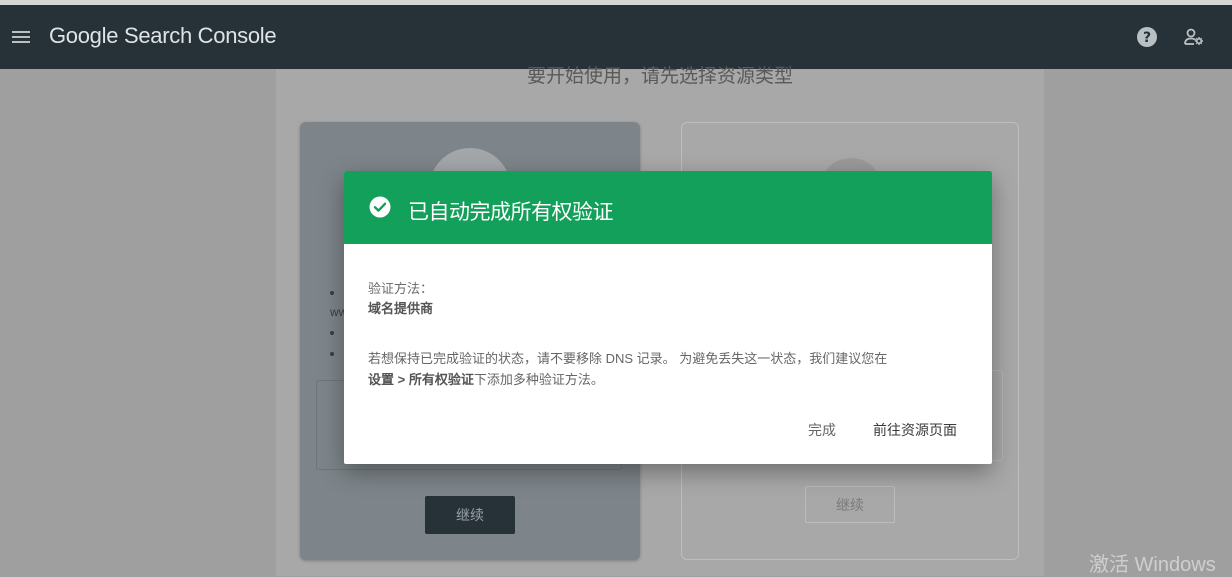 This screenshot has width=1232, height=577. What do you see at coordinates (1152, 565) in the screenshot?
I see `windows-activation-watermark: 激活 Windows` at bounding box center [1152, 565].